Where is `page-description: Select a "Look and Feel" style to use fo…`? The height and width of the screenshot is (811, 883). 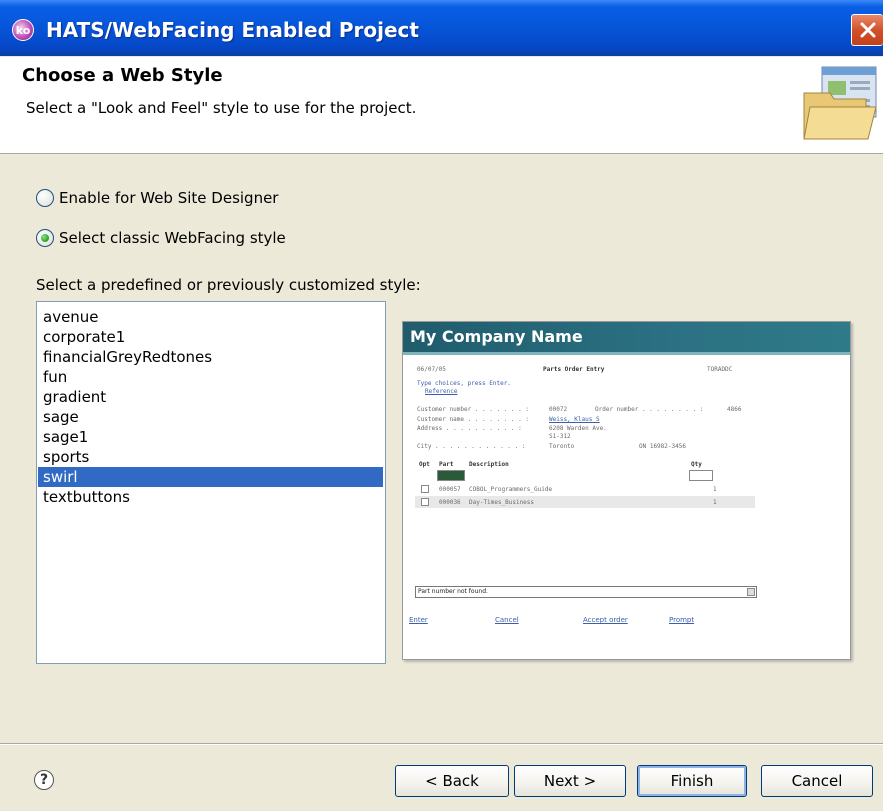
page-description: Select a "Look and Feel" style to use fo… is located at coordinates (221, 108).